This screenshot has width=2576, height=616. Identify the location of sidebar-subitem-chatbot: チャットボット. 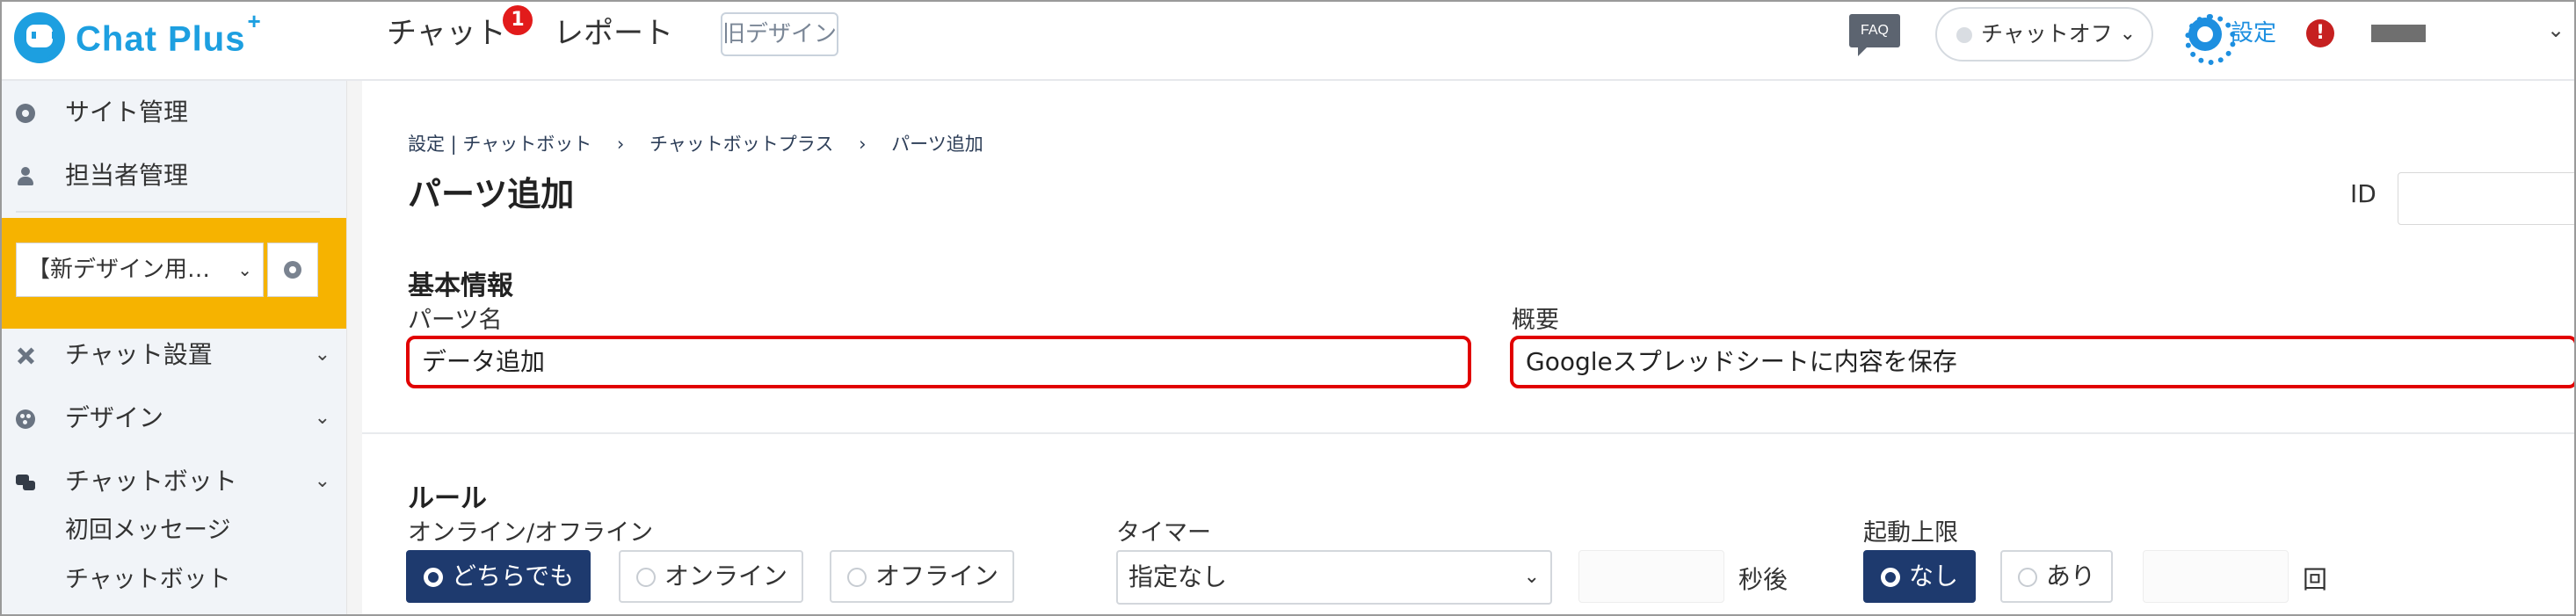
(174, 580).